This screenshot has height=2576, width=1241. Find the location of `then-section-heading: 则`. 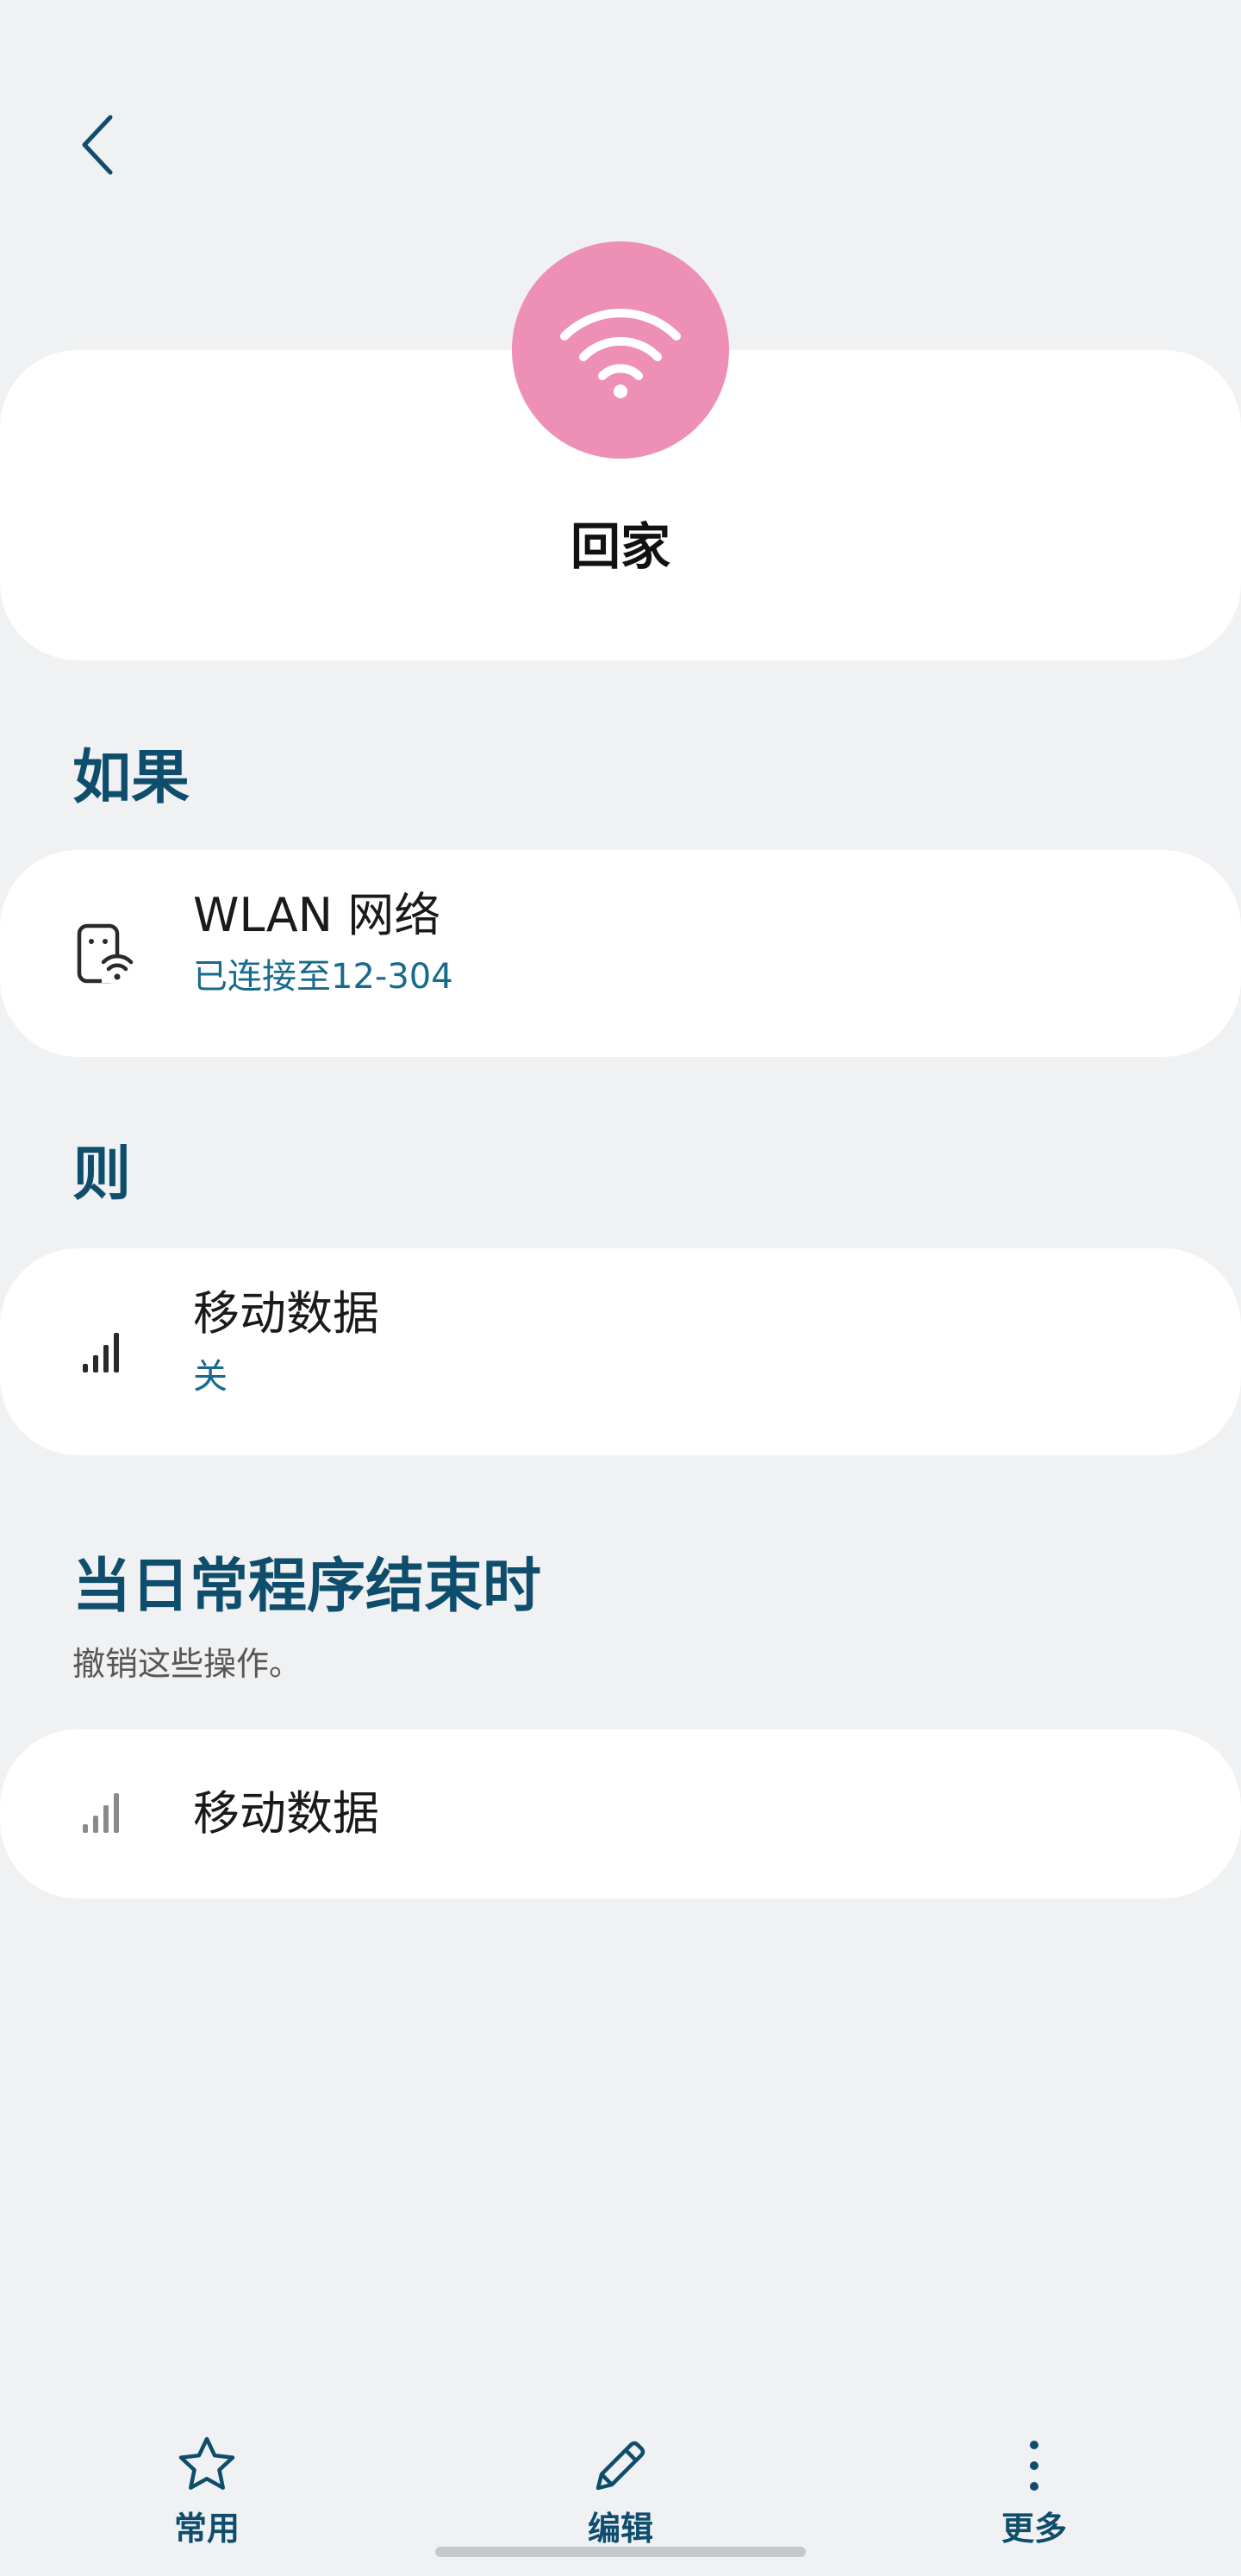

then-section-heading: 则 is located at coordinates (102, 1175).